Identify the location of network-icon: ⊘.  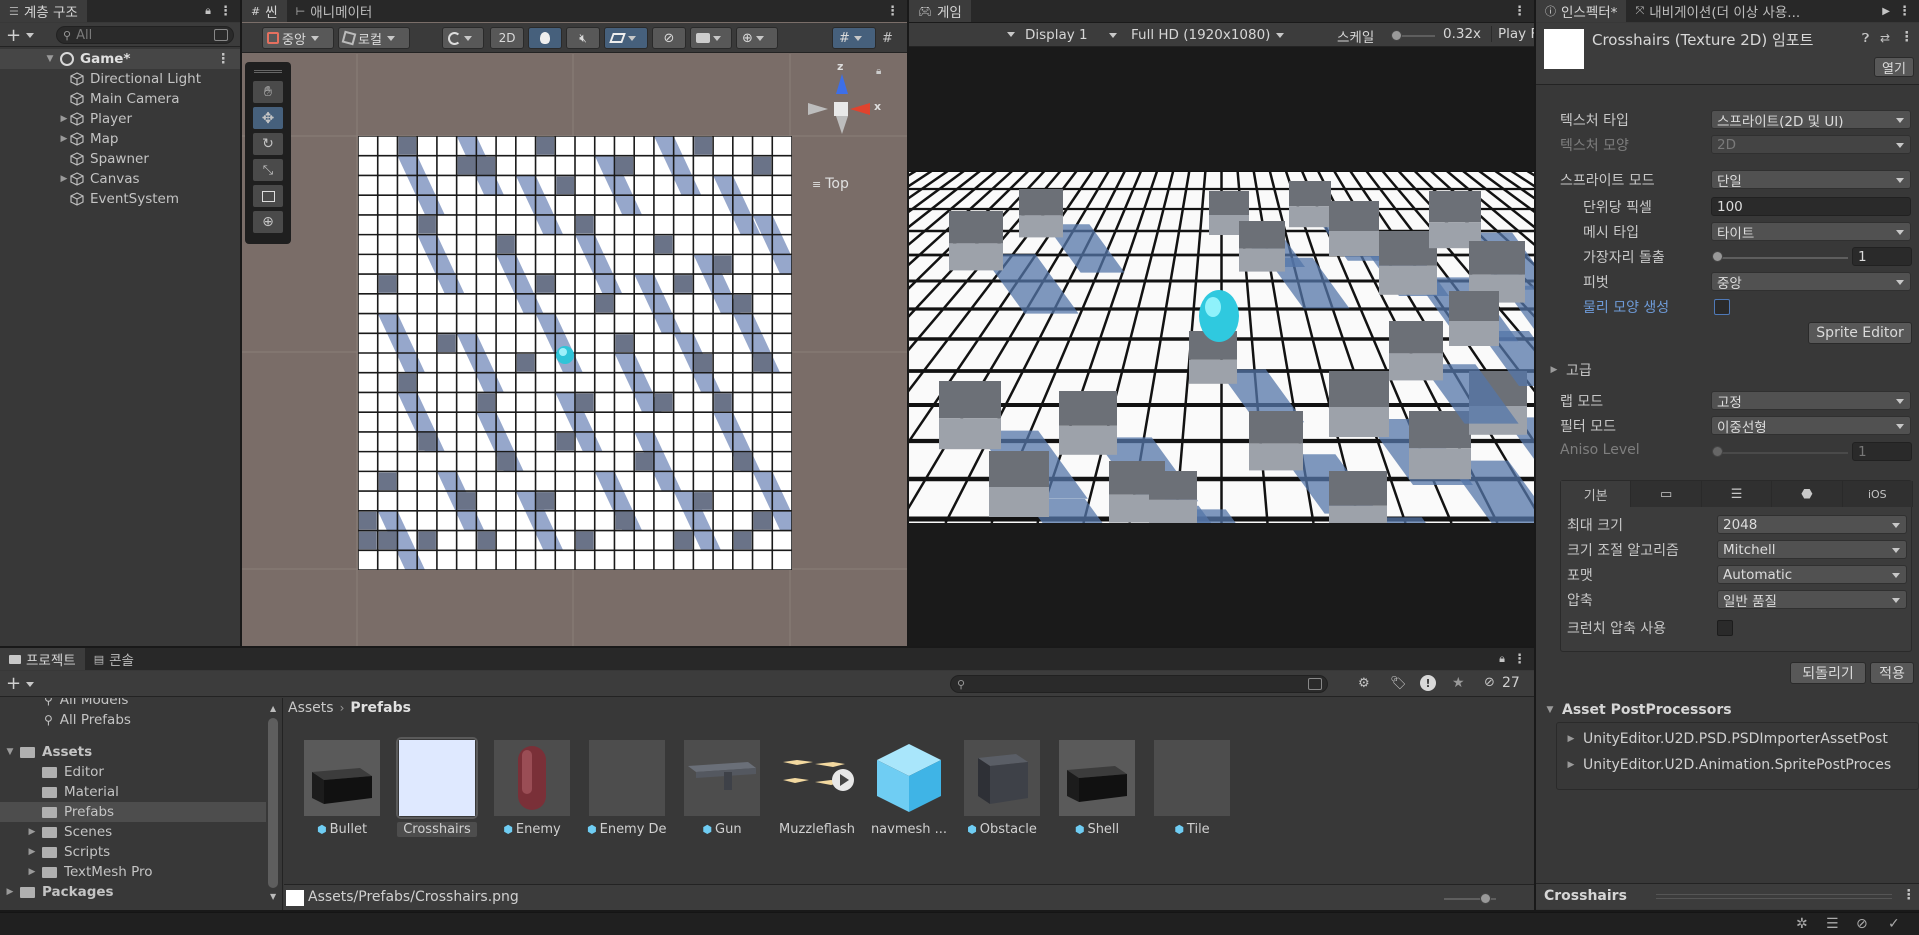
(1862, 924).